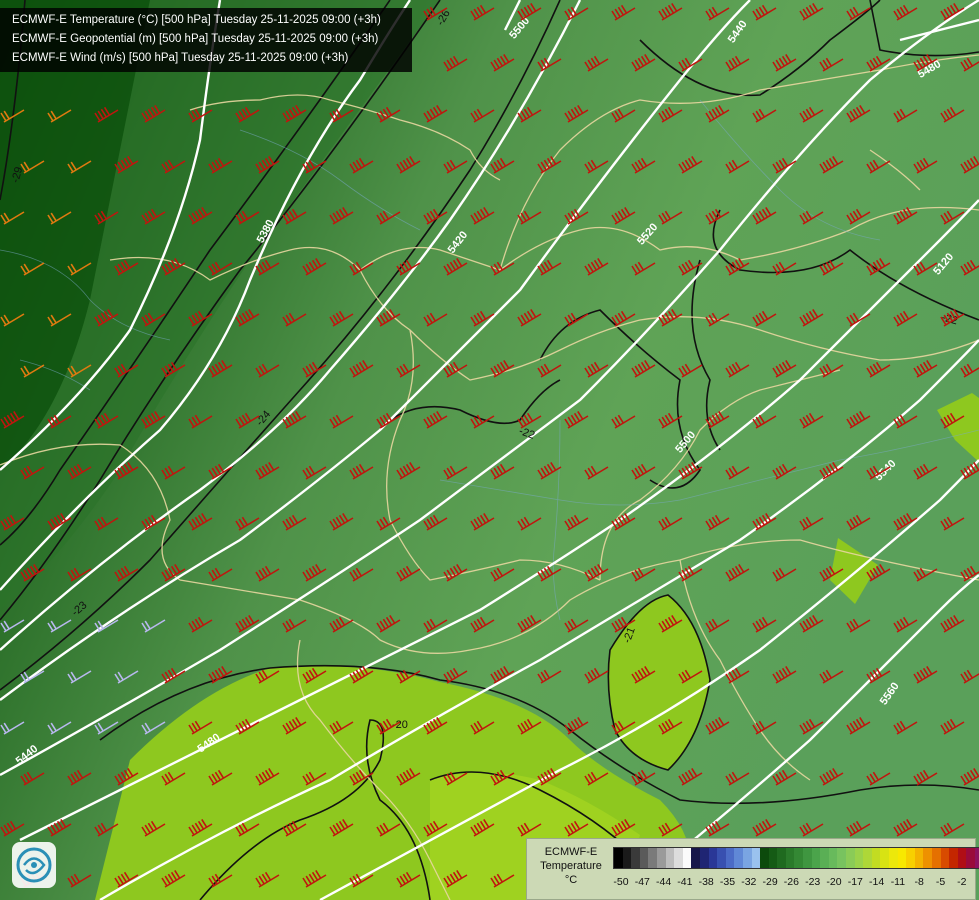 This screenshot has height=900, width=979. Describe the element at coordinates (898, 882) in the screenshot. I see `legend-tick-label: -11` at that location.